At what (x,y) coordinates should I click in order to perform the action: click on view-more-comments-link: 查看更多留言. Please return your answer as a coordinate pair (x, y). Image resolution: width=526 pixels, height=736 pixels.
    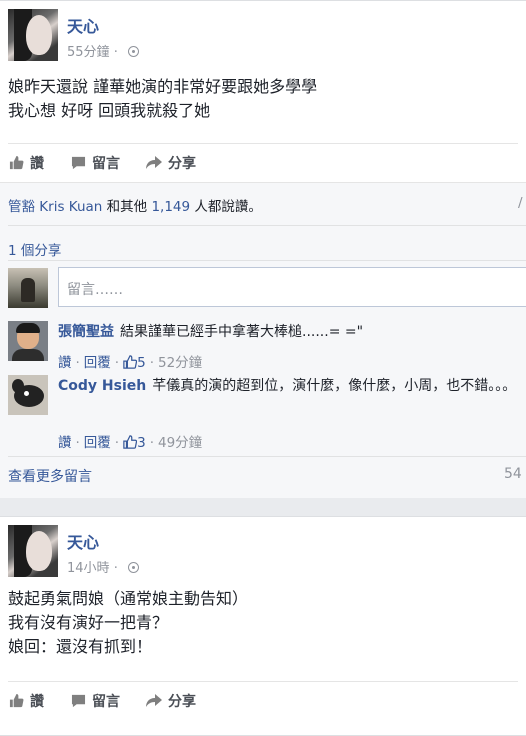
    Looking at the image, I should click on (50, 476).